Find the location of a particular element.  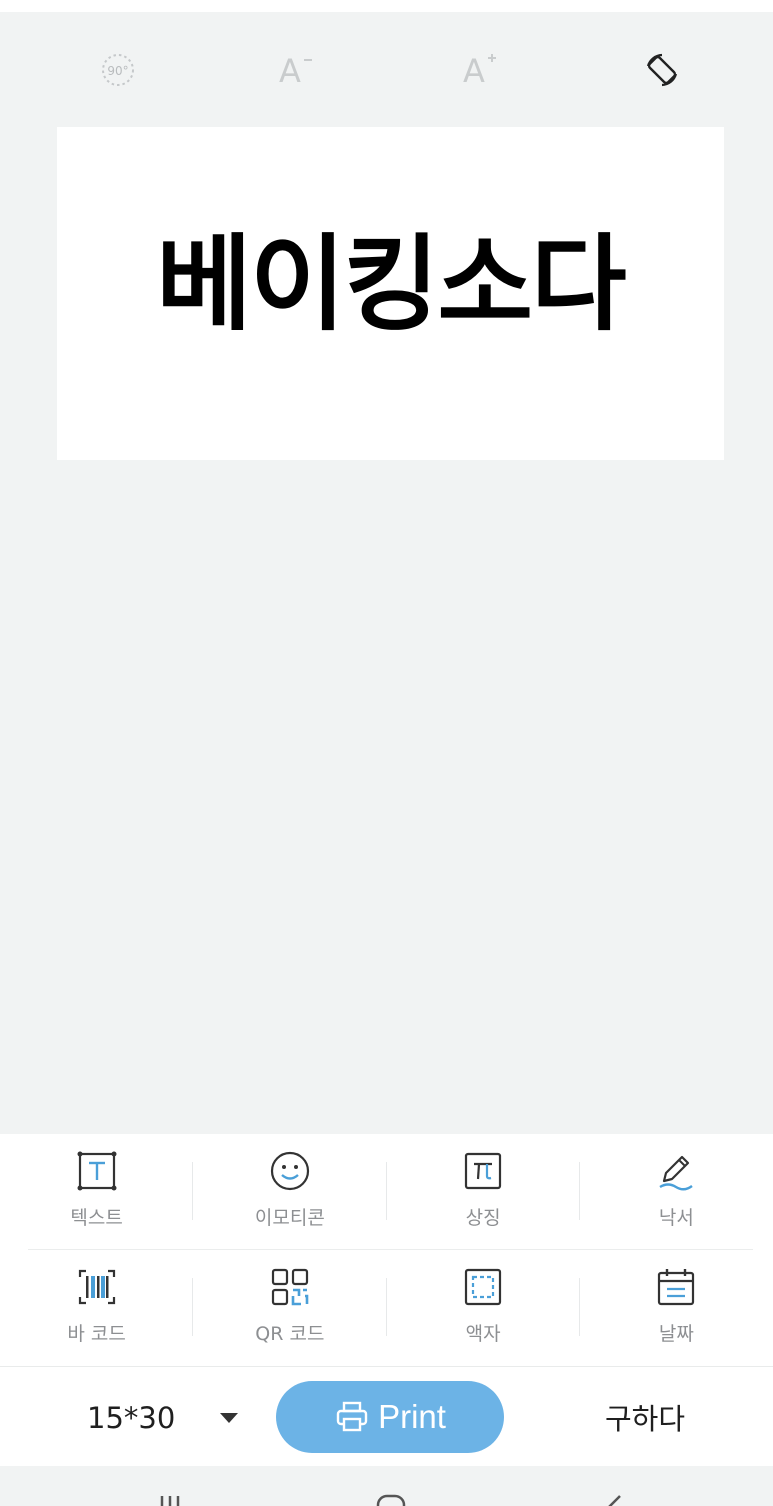

text-tool: 텍스트 is located at coordinates (97, 1192).